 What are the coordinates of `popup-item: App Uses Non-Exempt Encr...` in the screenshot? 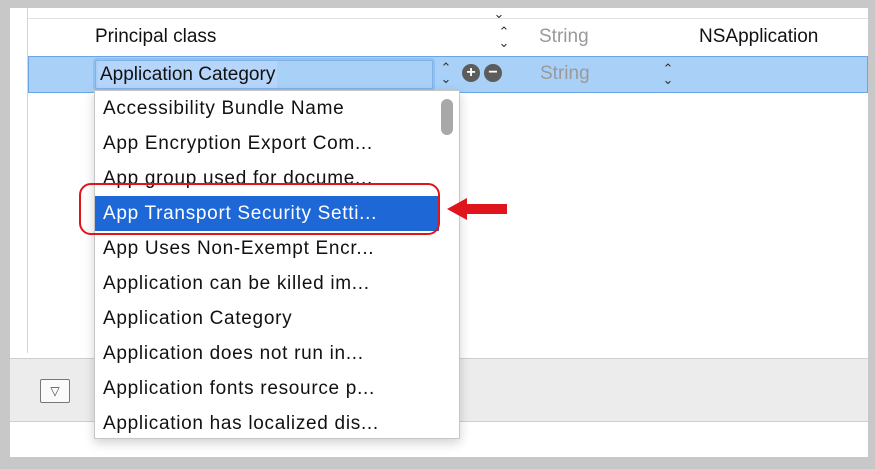 It's located at (267, 248).